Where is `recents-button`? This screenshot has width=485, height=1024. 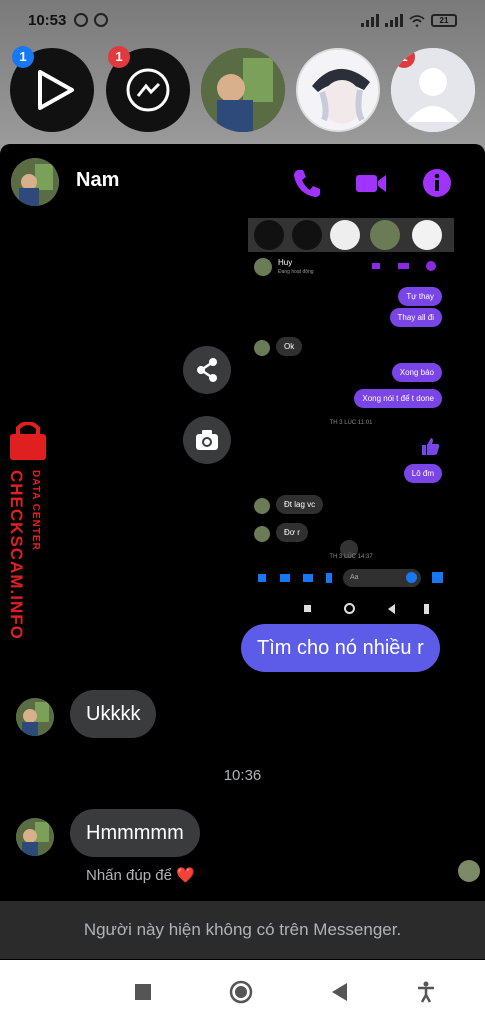 recents-button is located at coordinates (143, 992).